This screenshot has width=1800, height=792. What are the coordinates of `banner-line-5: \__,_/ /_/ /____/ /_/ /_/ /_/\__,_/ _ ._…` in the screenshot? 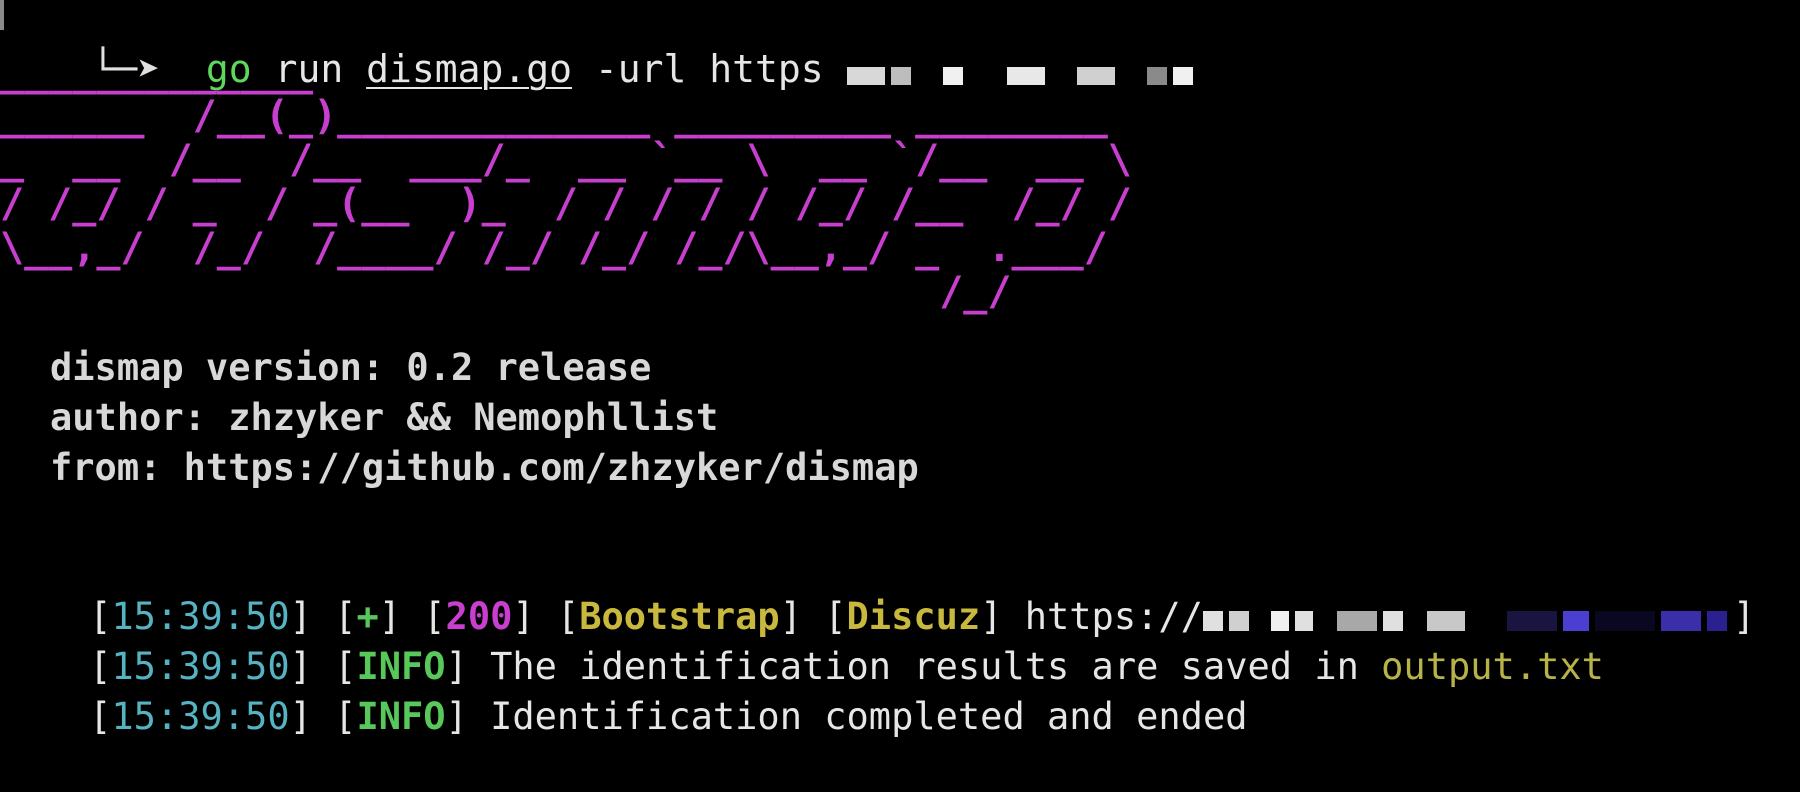 It's located at (554, 248).